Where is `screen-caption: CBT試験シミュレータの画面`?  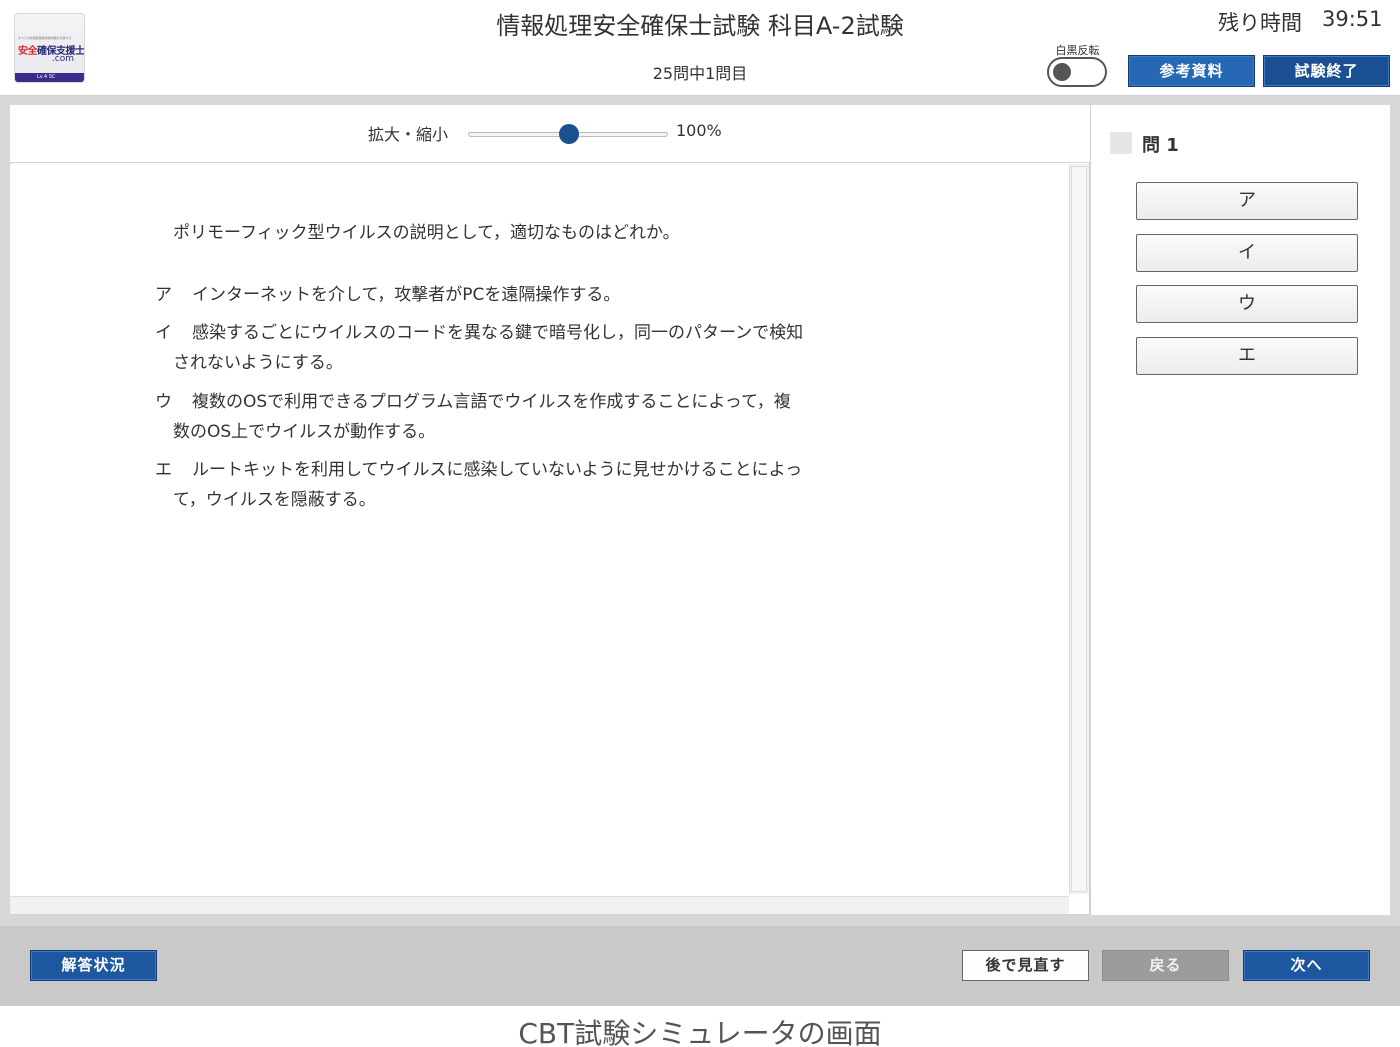 screen-caption: CBT試験シミュレータの画面 is located at coordinates (700, 1032).